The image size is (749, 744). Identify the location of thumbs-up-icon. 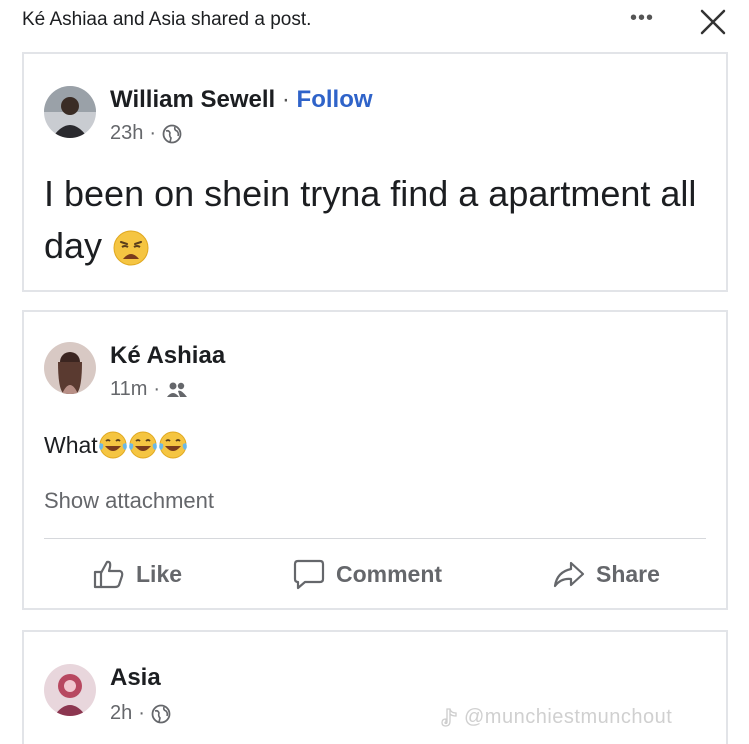
(108, 574).